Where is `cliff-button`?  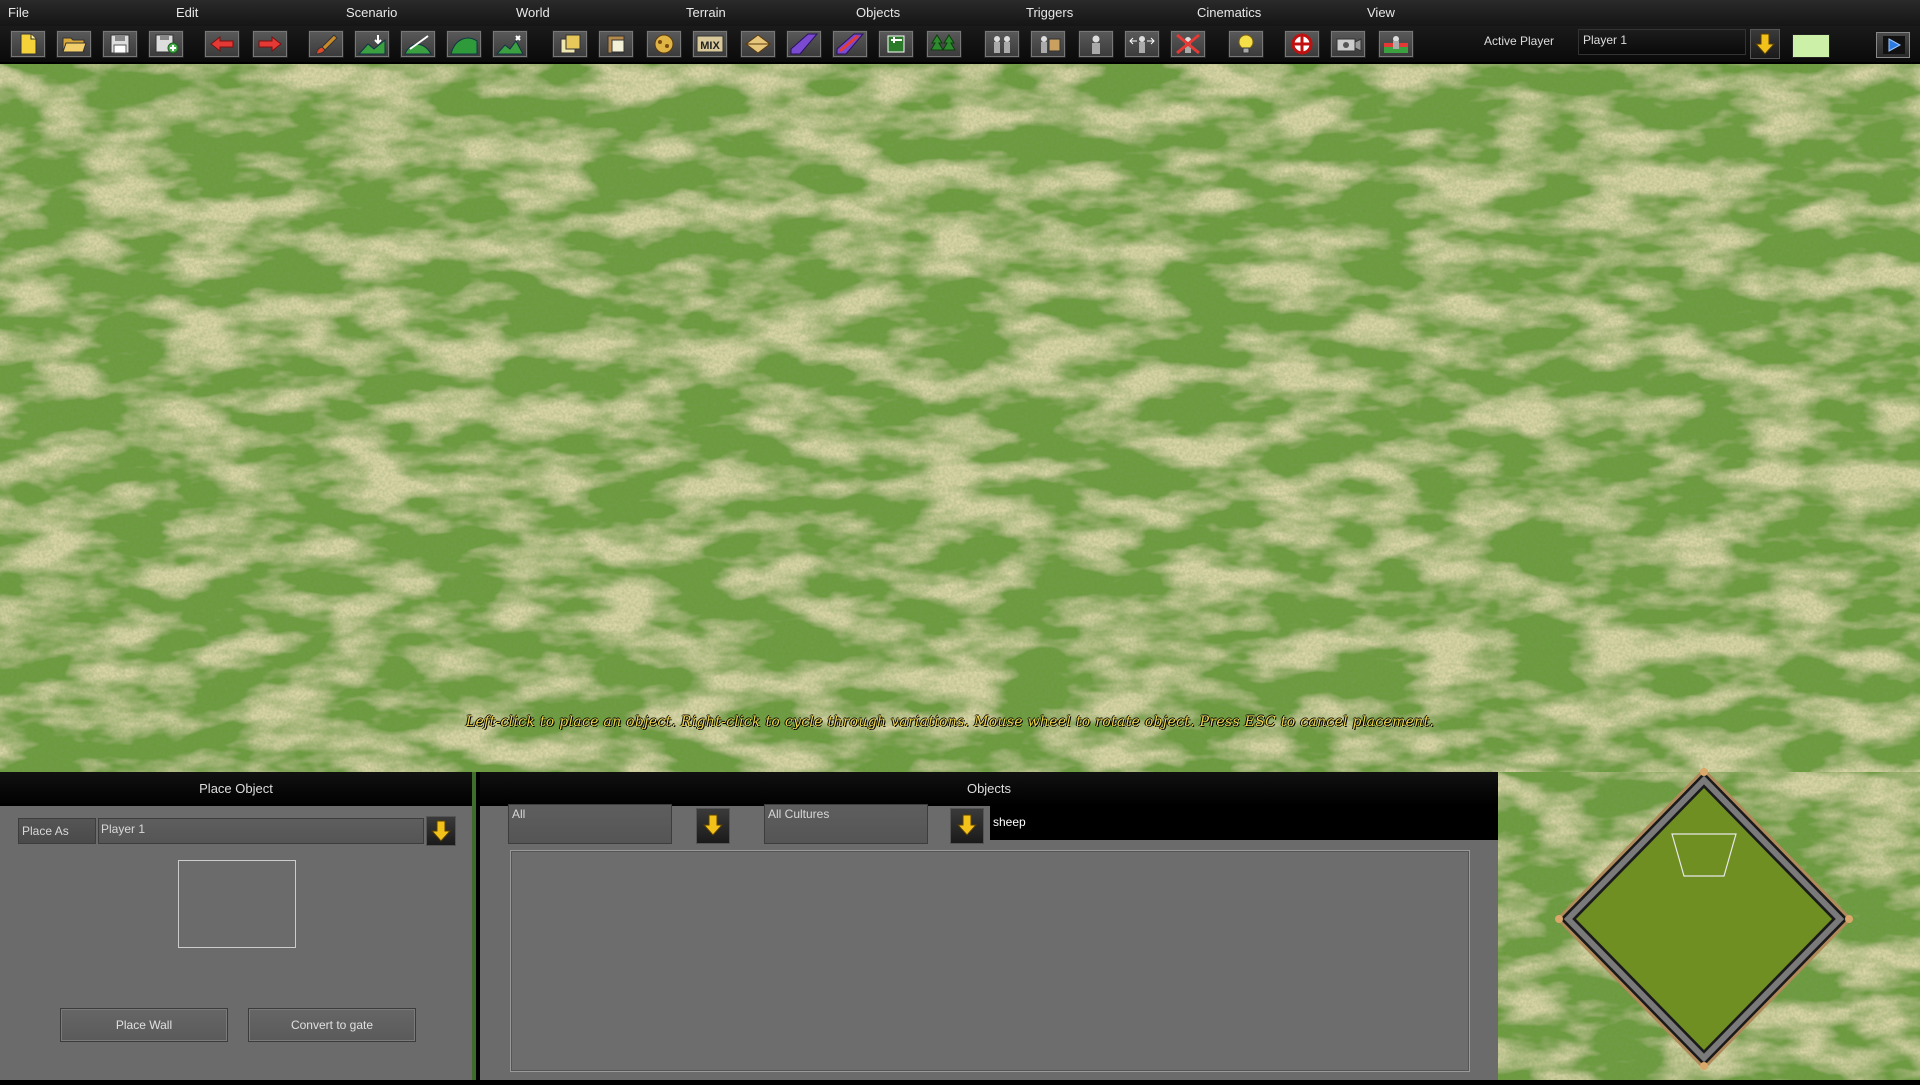 cliff-button is located at coordinates (850, 44).